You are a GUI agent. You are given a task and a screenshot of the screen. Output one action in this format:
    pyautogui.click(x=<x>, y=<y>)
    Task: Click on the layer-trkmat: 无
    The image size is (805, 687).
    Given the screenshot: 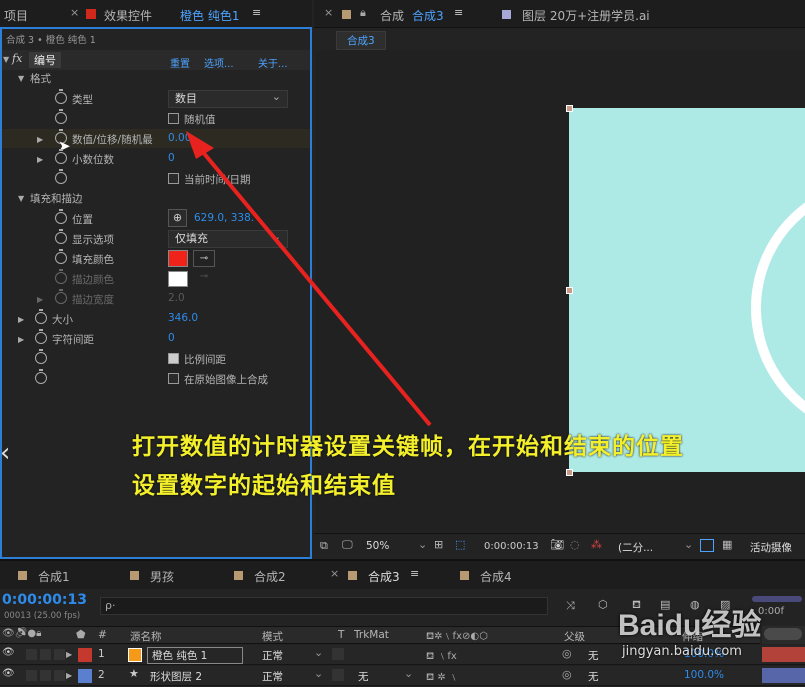 What is the action you would take?
    pyautogui.click(x=363, y=676)
    